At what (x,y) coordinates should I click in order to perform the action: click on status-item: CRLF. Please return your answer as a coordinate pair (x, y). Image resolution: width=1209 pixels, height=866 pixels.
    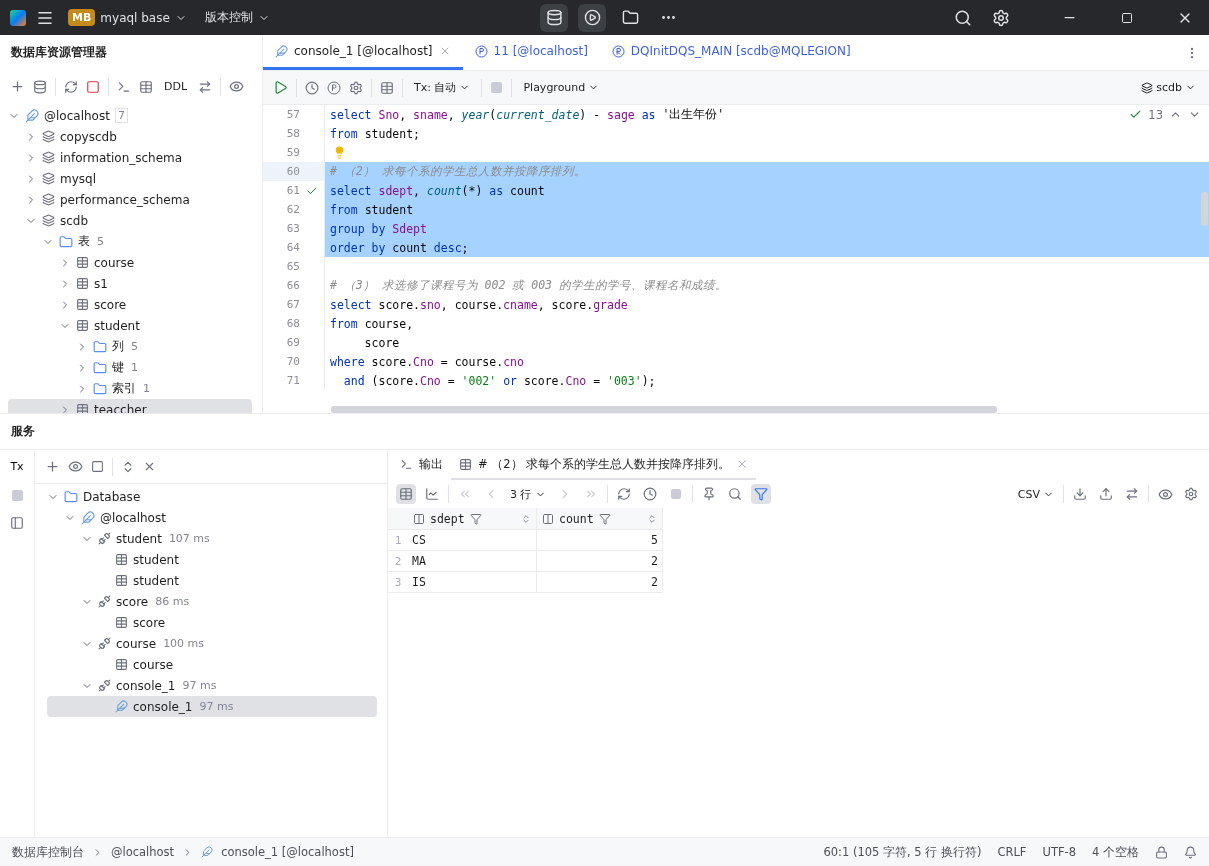
    Looking at the image, I should click on (1012, 852).